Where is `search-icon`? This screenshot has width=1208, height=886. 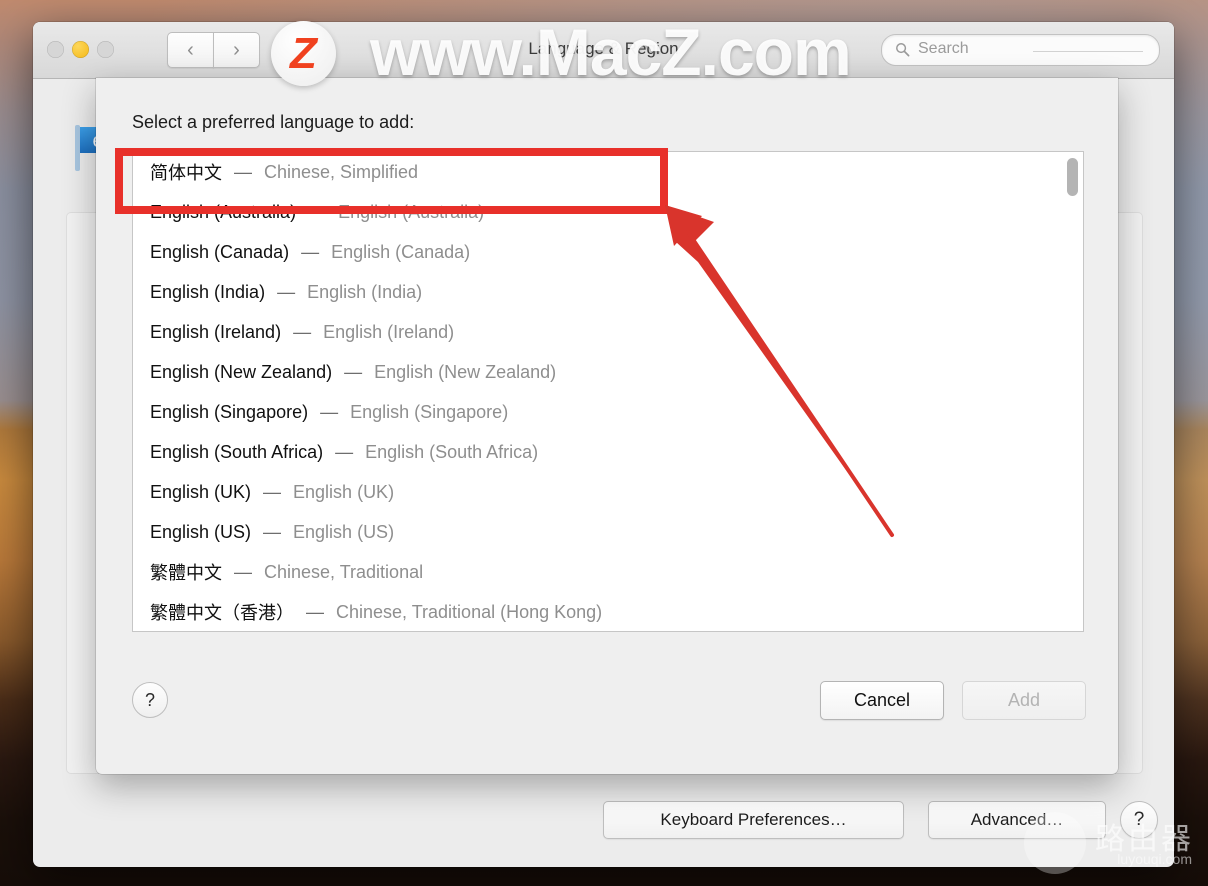
search-icon is located at coordinates (903, 50).